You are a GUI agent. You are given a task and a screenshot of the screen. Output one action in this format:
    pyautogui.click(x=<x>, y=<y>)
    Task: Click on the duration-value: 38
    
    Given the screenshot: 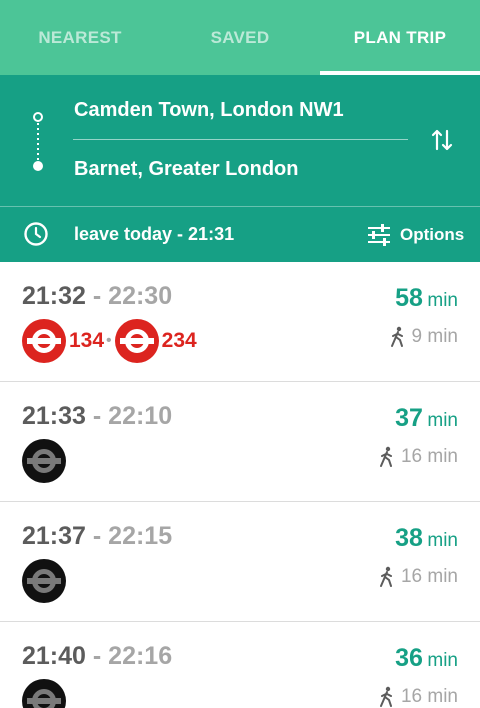 What is the action you would take?
    pyautogui.click(x=409, y=538)
    